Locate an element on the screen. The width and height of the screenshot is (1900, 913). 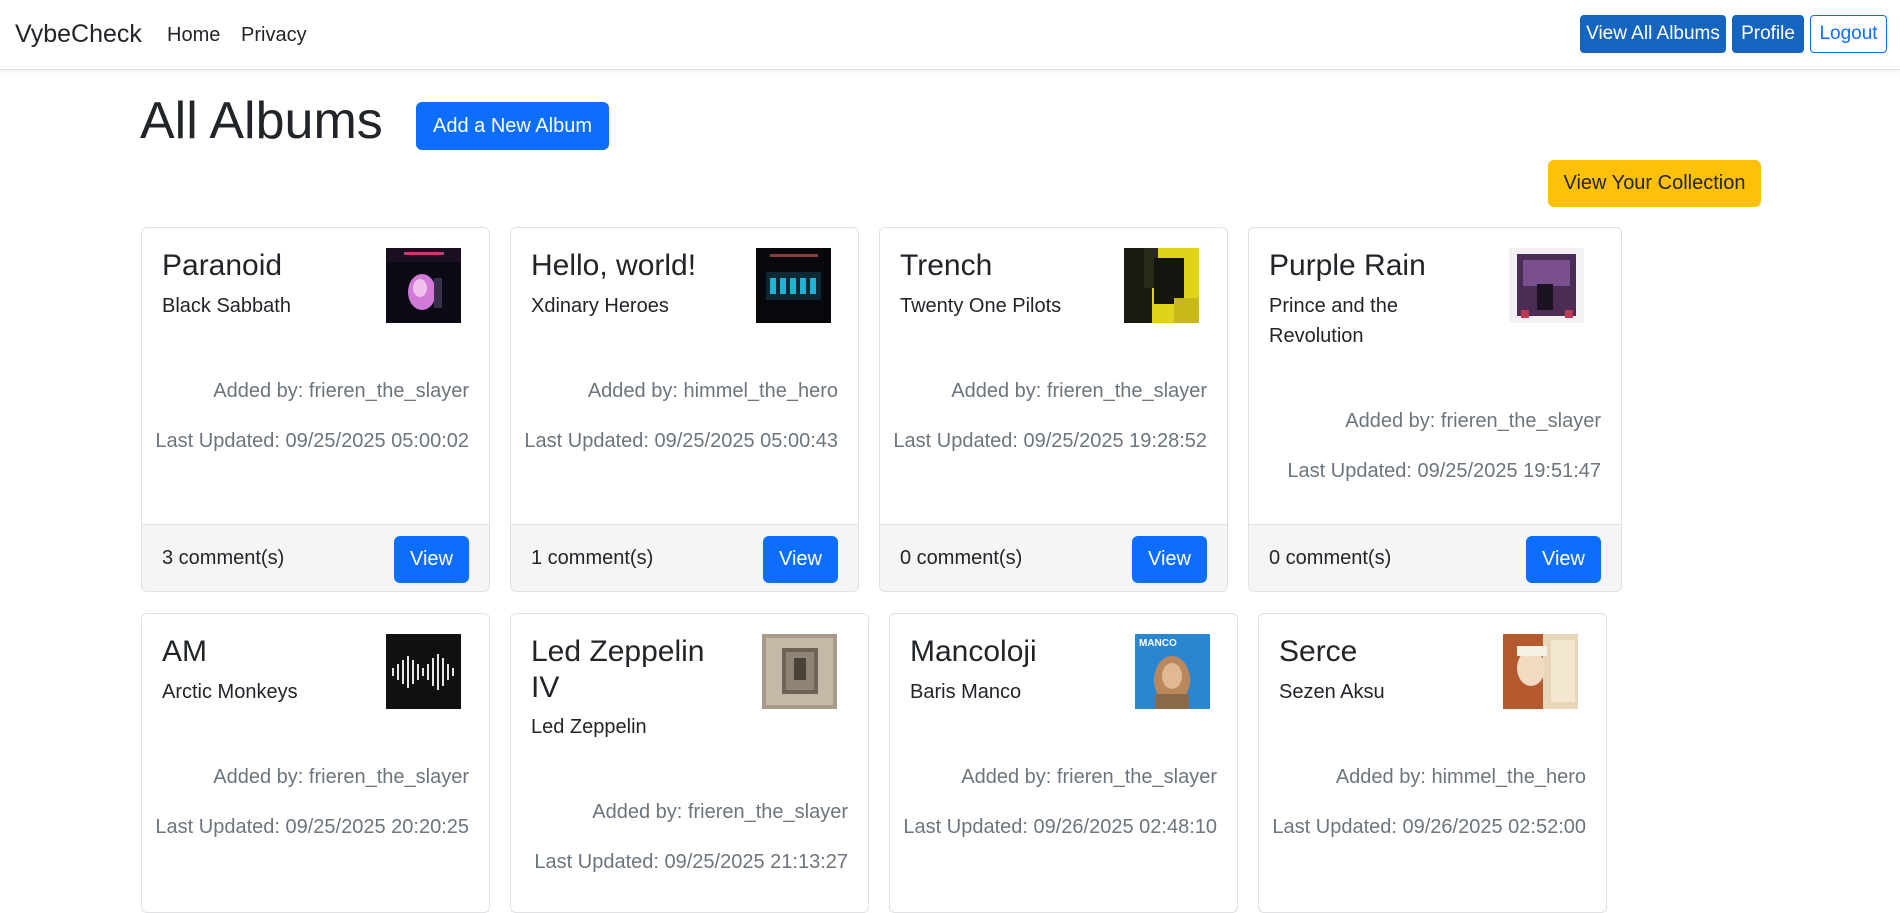
last-updated: Last Updated: 09/26/2025 02:48:10 is located at coordinates (1060, 827).